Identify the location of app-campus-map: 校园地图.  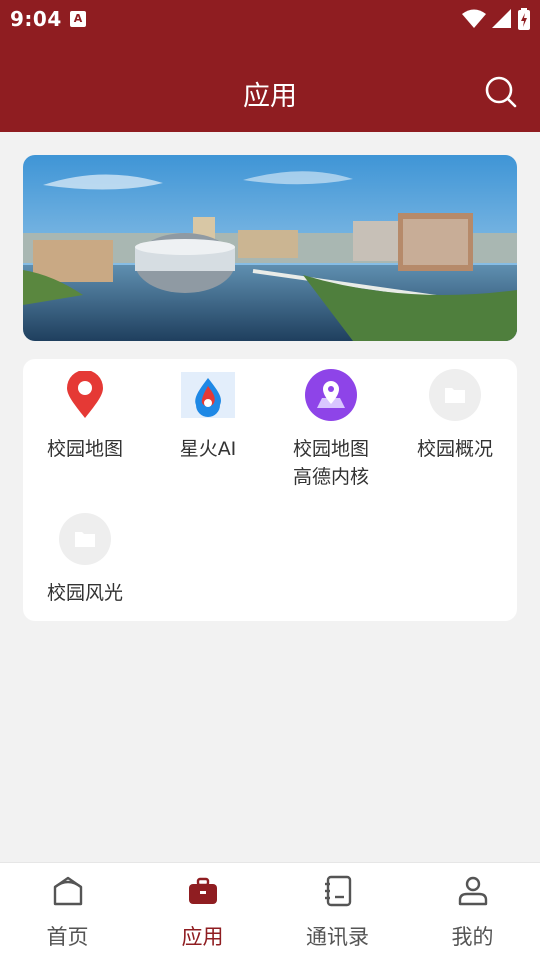
(85, 415).